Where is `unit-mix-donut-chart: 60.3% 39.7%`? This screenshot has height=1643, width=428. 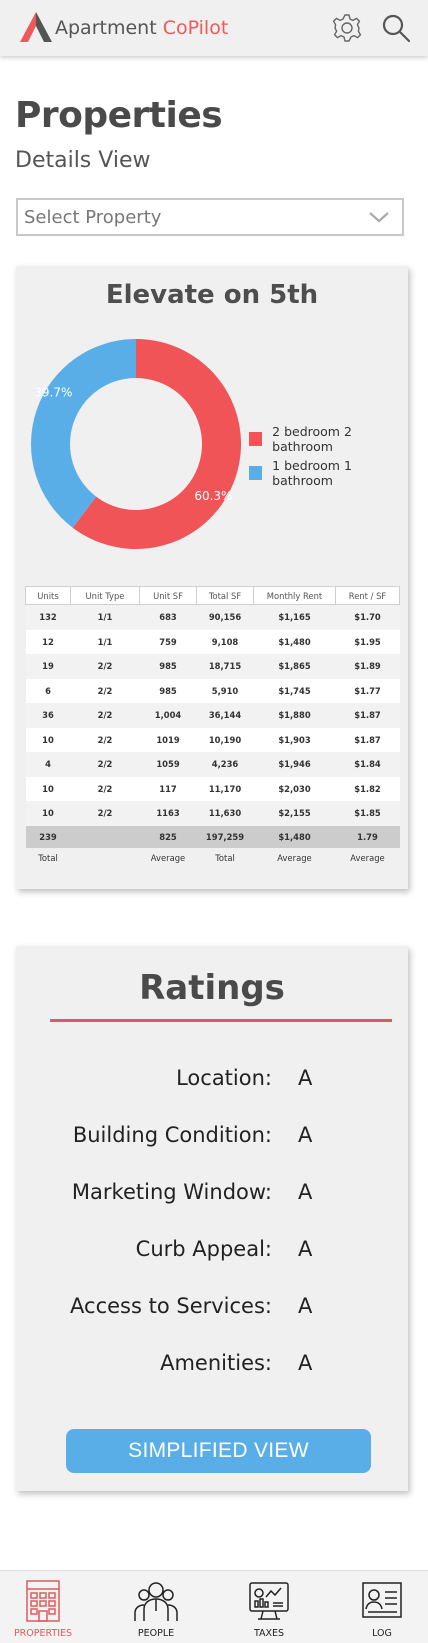 unit-mix-donut-chart: 60.3% 39.7% is located at coordinates (136, 444).